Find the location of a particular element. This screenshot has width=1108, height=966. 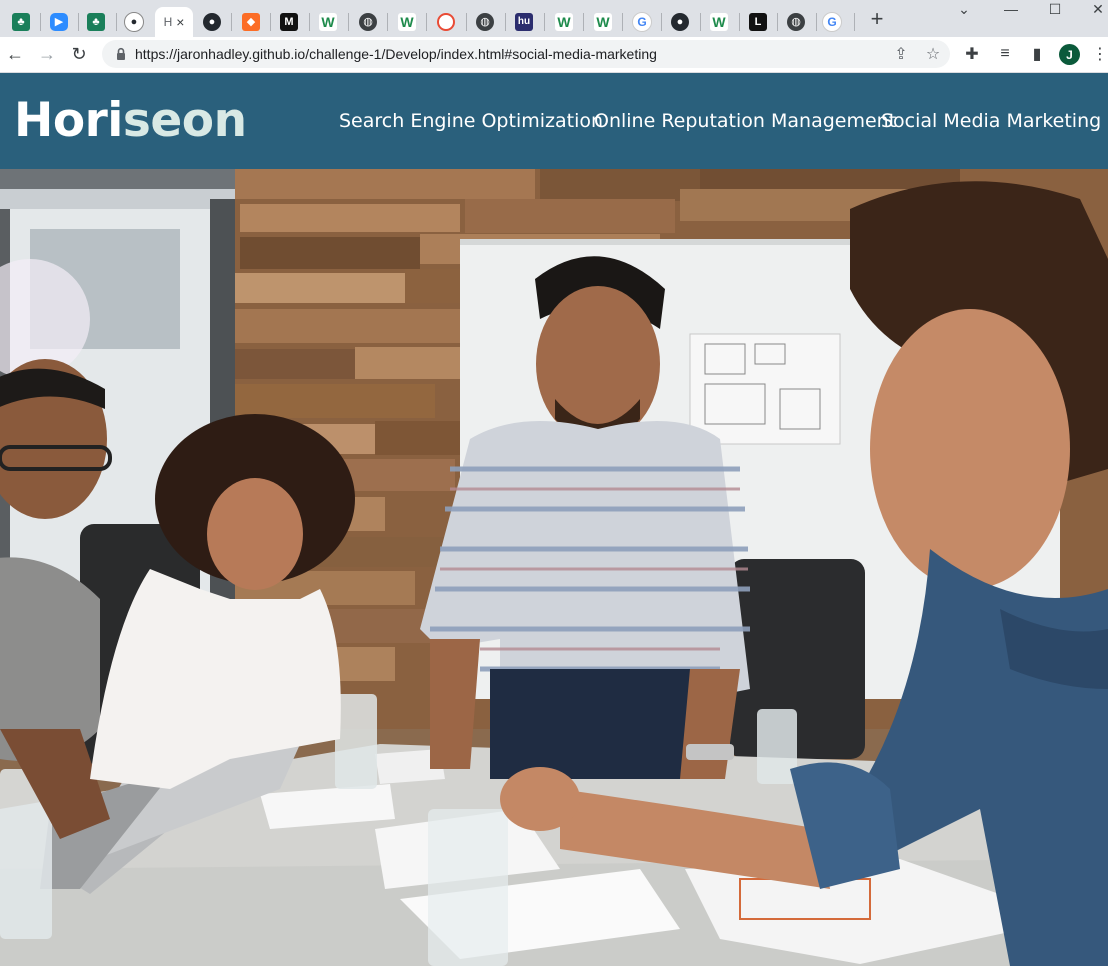

reload-icon: ↻ is located at coordinates (79, 54).